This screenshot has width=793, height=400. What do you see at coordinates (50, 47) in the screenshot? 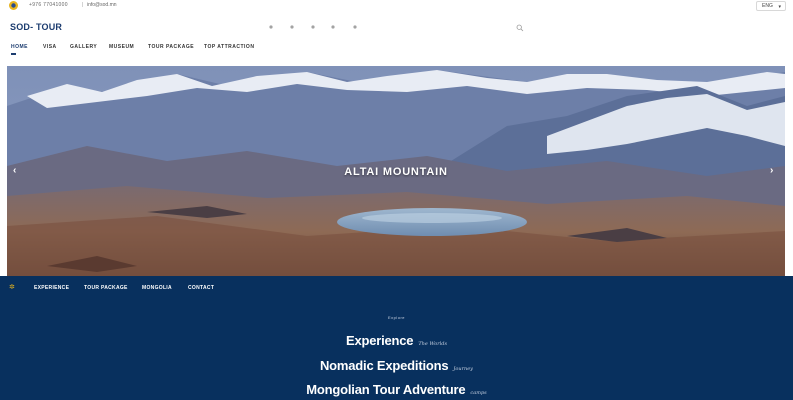
I see `nav-item-visa: Visa` at bounding box center [50, 47].